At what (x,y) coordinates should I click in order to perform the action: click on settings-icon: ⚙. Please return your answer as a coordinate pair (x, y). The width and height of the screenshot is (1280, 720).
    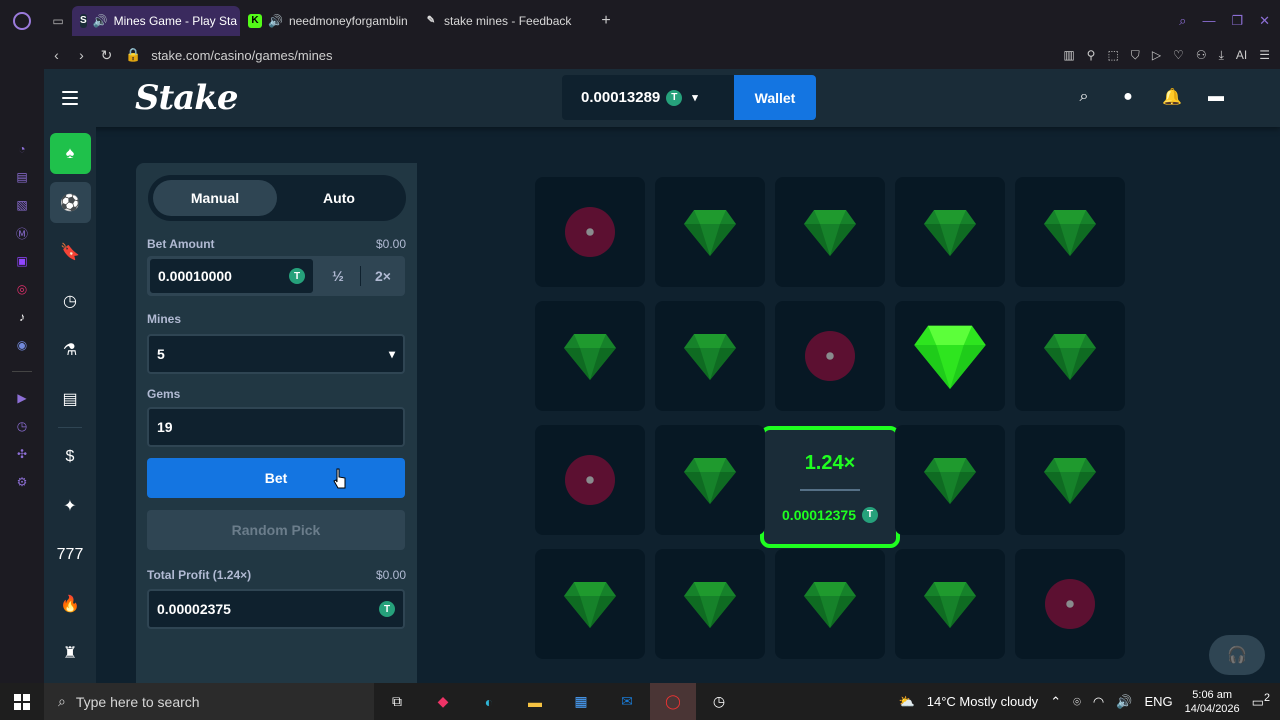
    Looking at the image, I should click on (22, 482).